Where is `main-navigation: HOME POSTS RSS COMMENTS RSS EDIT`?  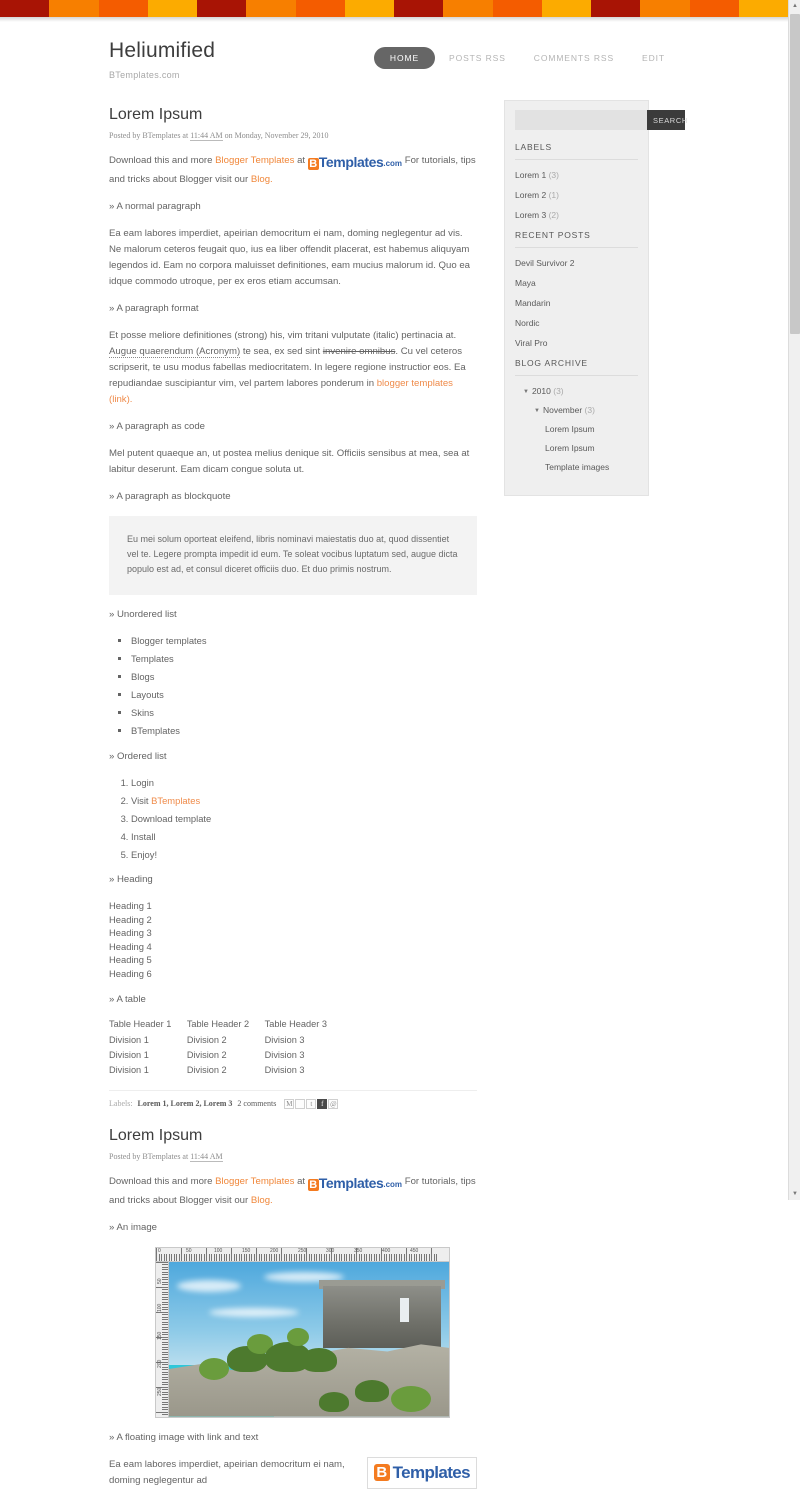 main-navigation: HOME POSTS RSS COMMENTS RSS EDIT is located at coordinates (526, 58).